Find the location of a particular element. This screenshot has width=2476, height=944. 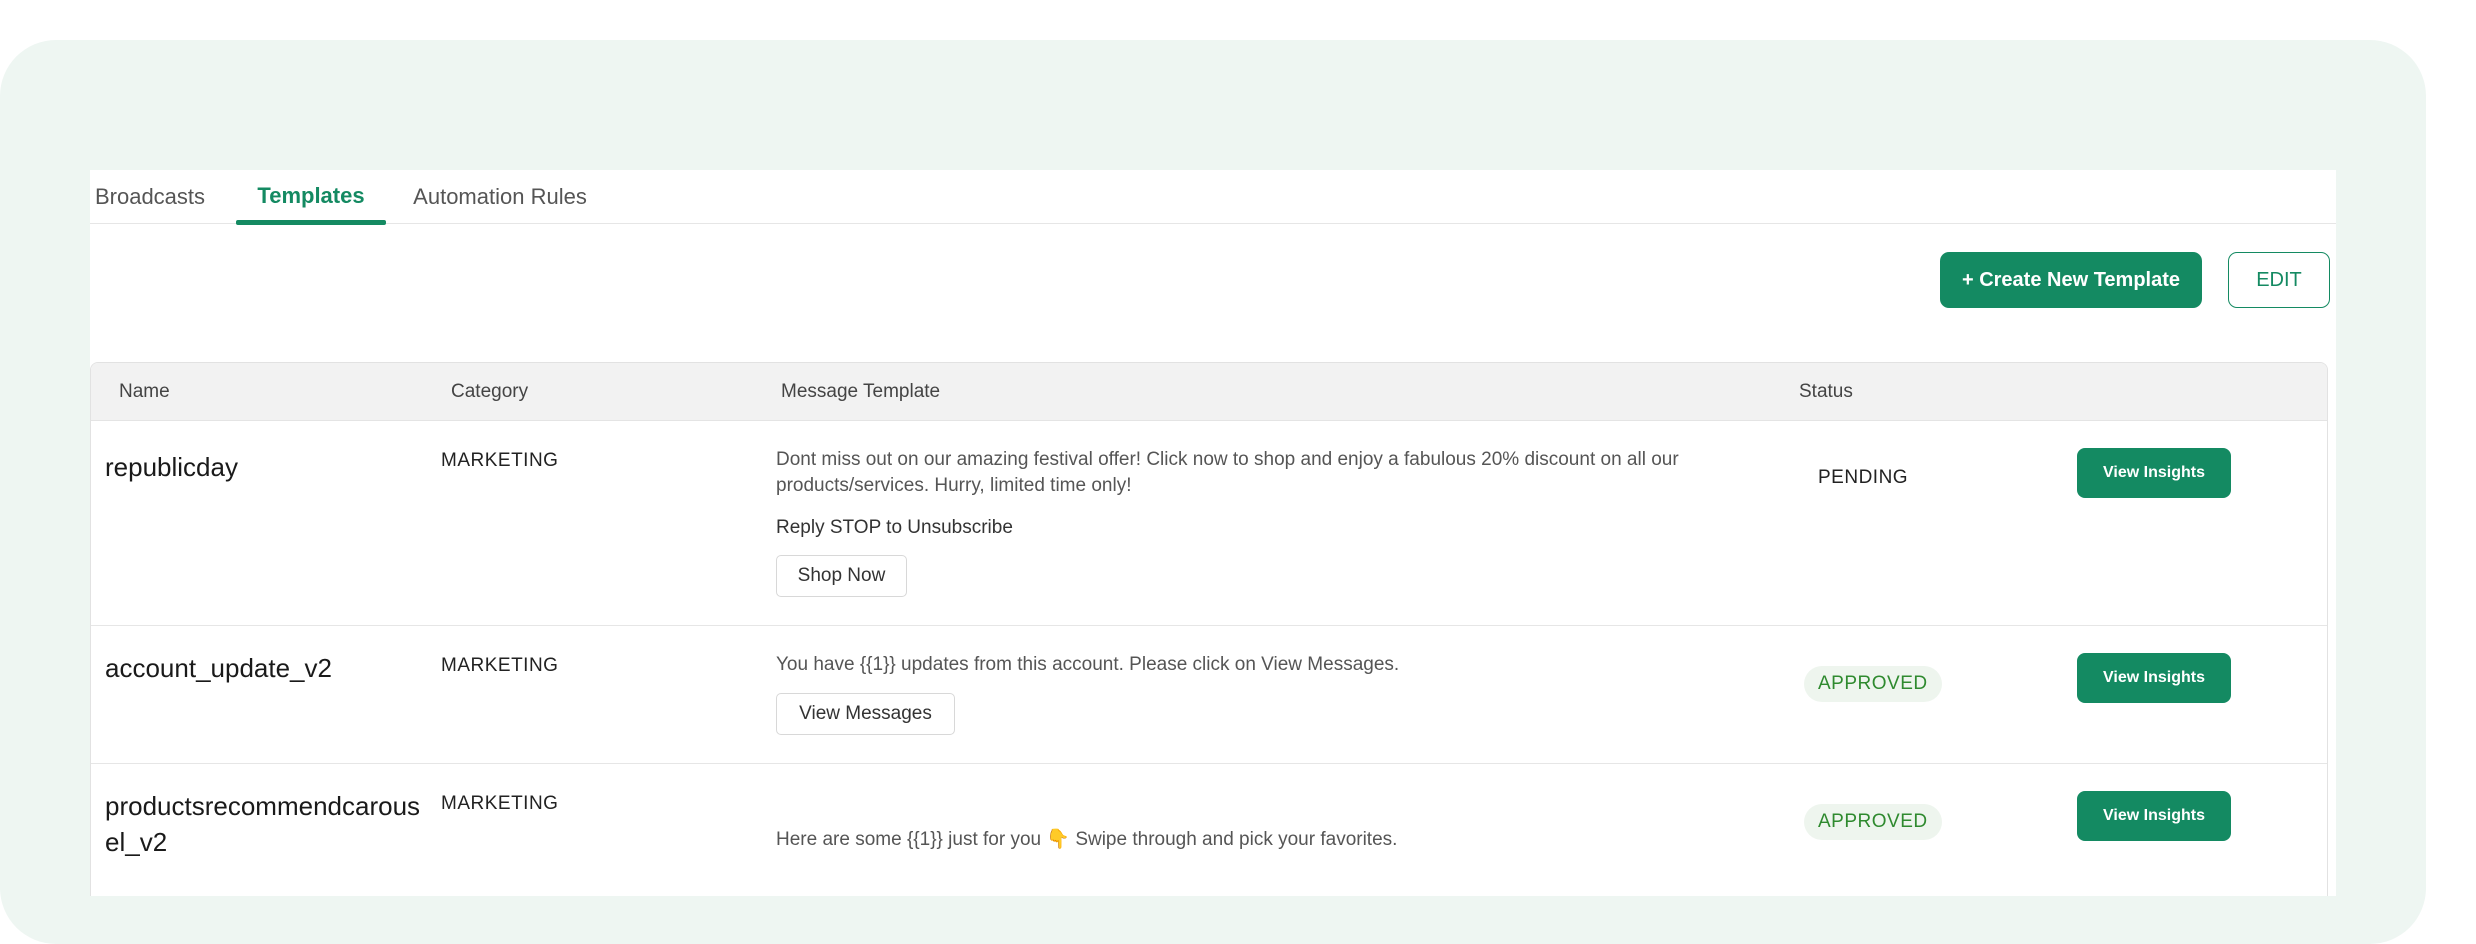

tab-broadcasts: Broadcasts is located at coordinates (150, 197).